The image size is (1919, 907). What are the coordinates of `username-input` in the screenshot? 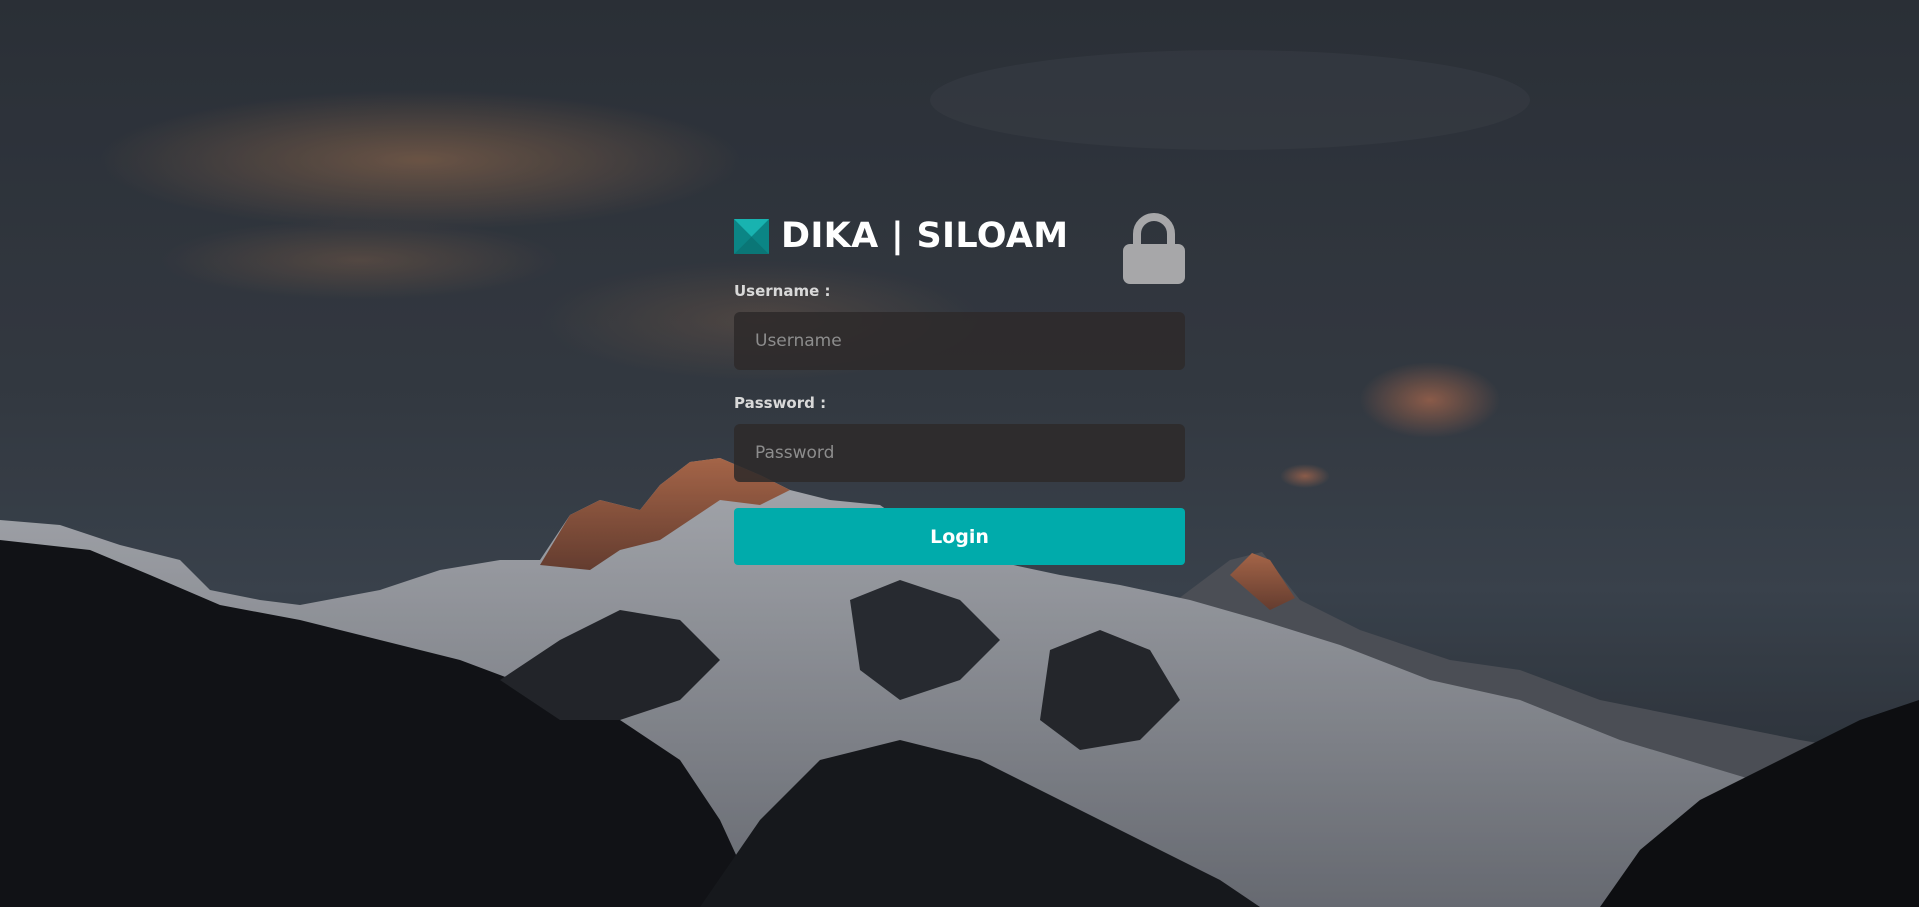 It's located at (959, 341).